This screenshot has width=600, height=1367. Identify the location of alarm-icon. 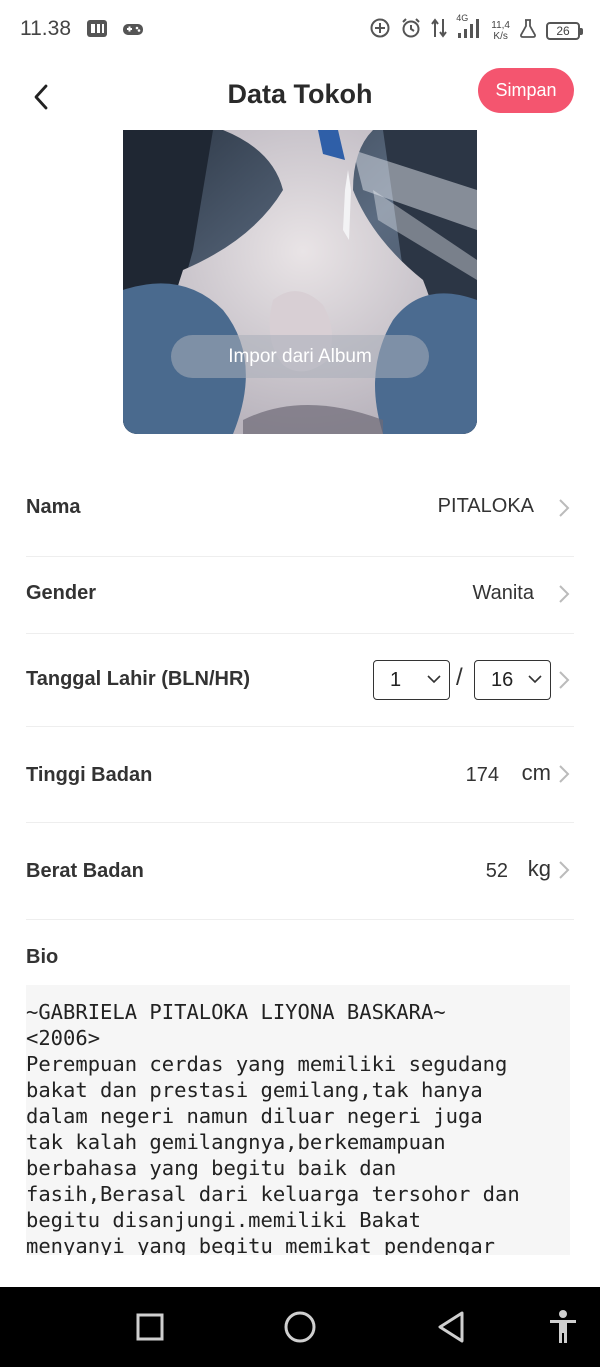
(411, 30).